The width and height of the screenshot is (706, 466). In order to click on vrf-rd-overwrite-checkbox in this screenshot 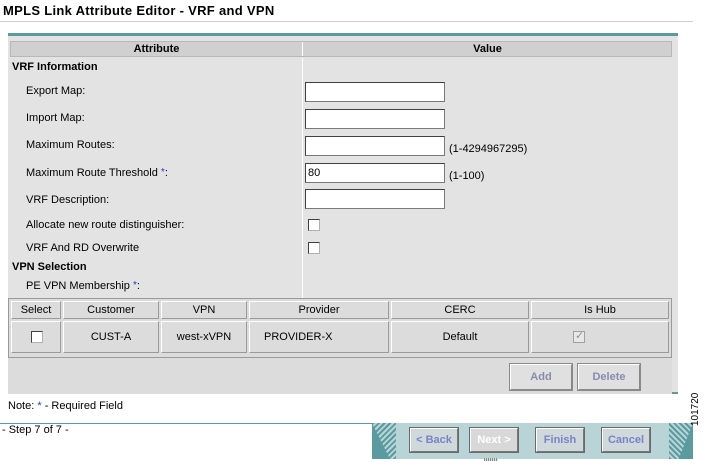, I will do `click(314, 248)`.